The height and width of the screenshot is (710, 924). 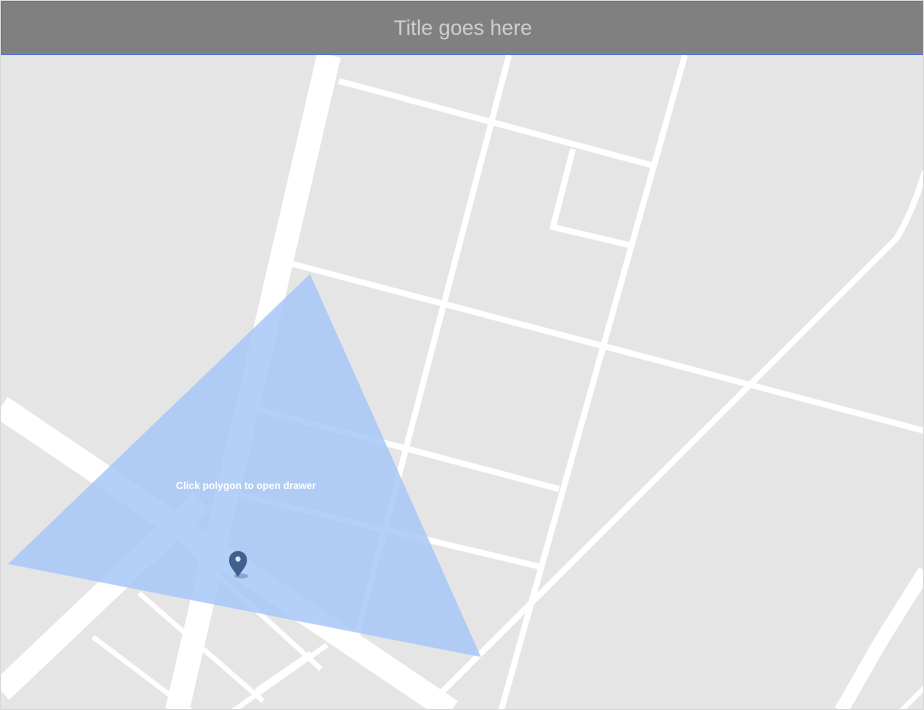 I want to click on page-title: Title goes here, so click(x=463, y=28).